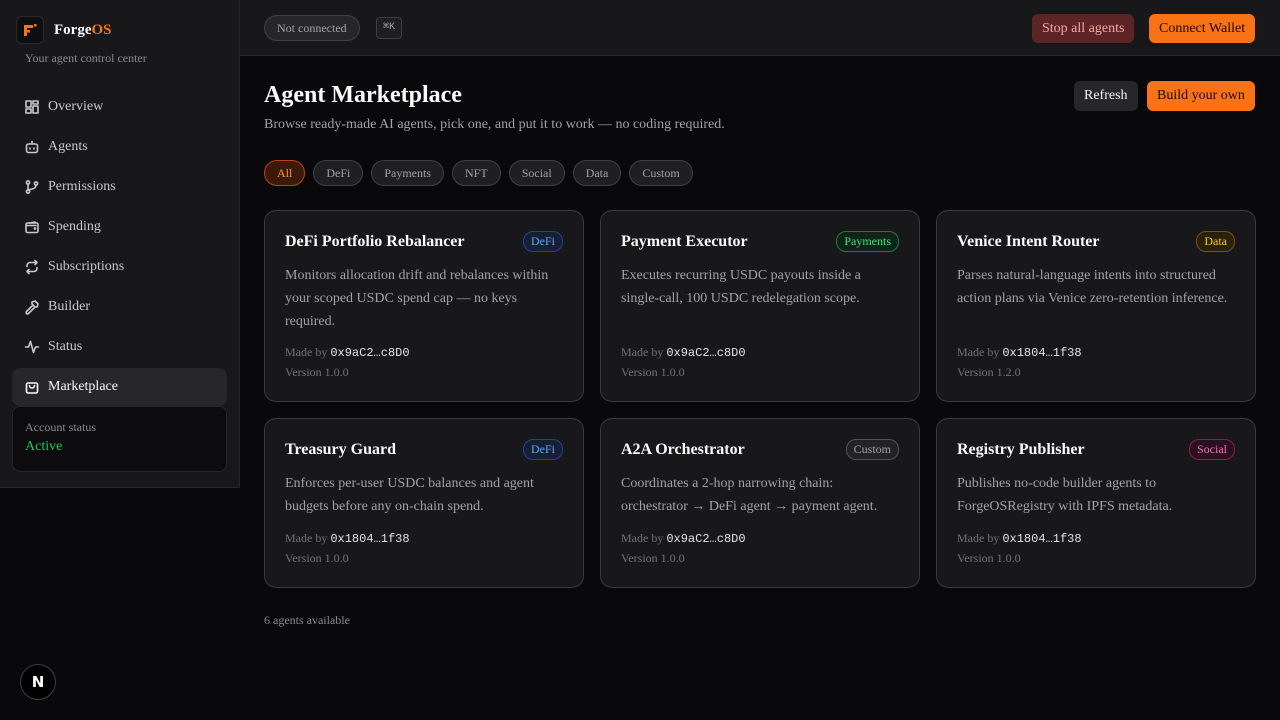 The image size is (1280, 720). Describe the element at coordinates (76, 106) in the screenshot. I see `sidebar-item-label: Overview` at that location.